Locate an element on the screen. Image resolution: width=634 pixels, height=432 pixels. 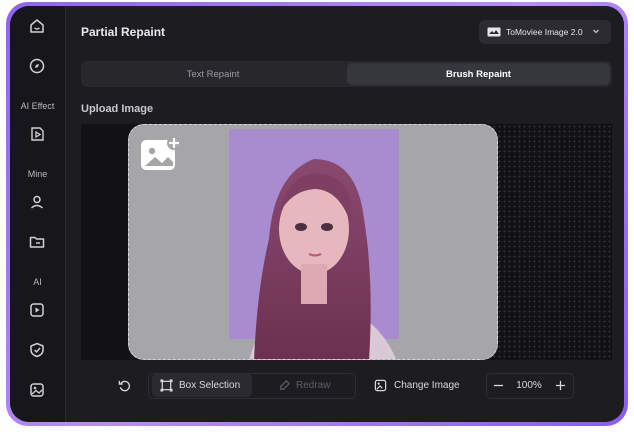
bottom-toolbar: Box Selection Redraw Change Image 100% is located at coordinates (345, 386).